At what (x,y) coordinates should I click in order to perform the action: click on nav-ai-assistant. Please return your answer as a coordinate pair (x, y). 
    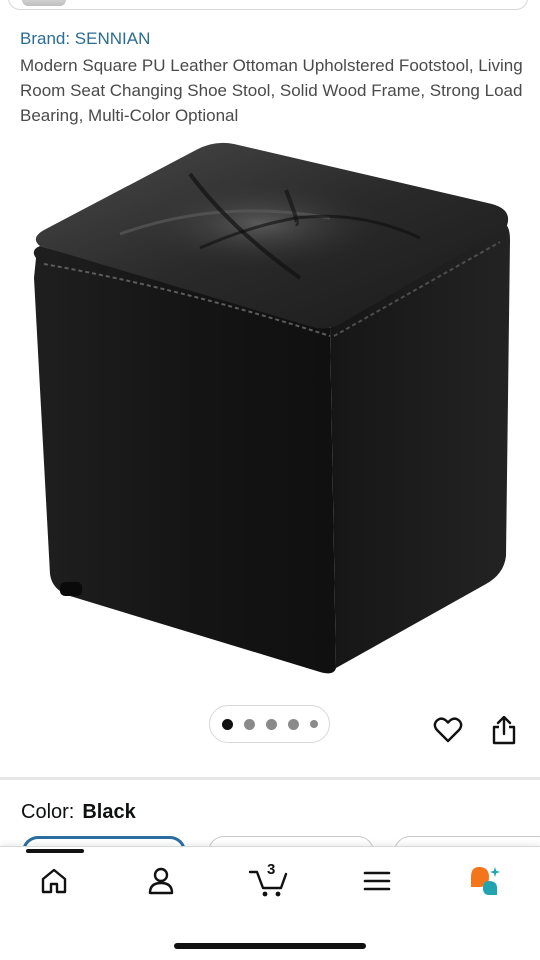
    Looking at the image, I should click on (485, 881).